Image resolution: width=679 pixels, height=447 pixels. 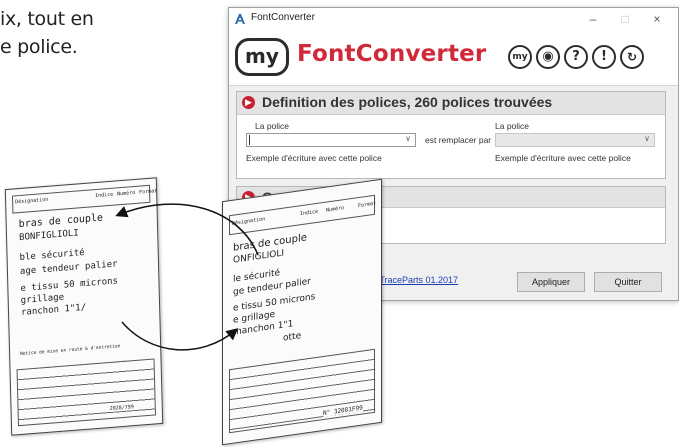 I want to click on arrow-top, so click(x=187, y=229).